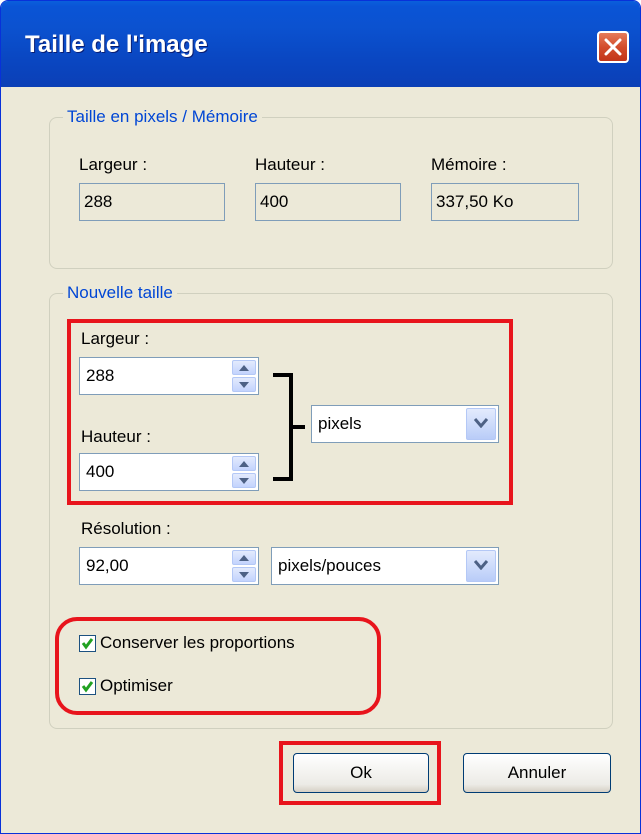 This screenshot has height=834, width=641. I want to click on resolution-spin-buttons, so click(244, 566).